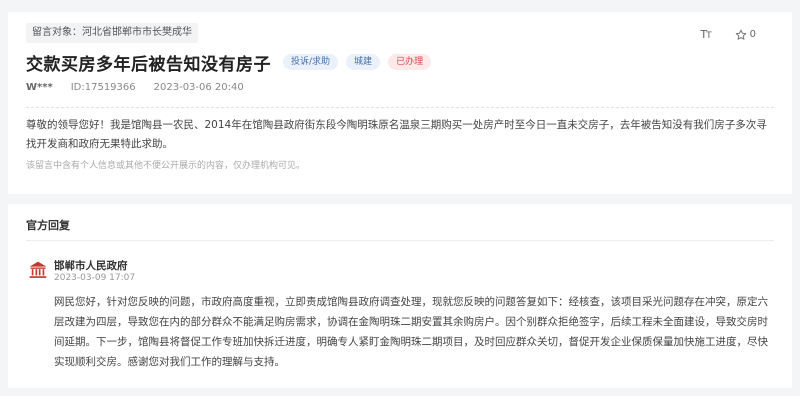  Describe the element at coordinates (95, 278) in the screenshot. I see `reply-time: 2023-03-09 17:07` at that location.